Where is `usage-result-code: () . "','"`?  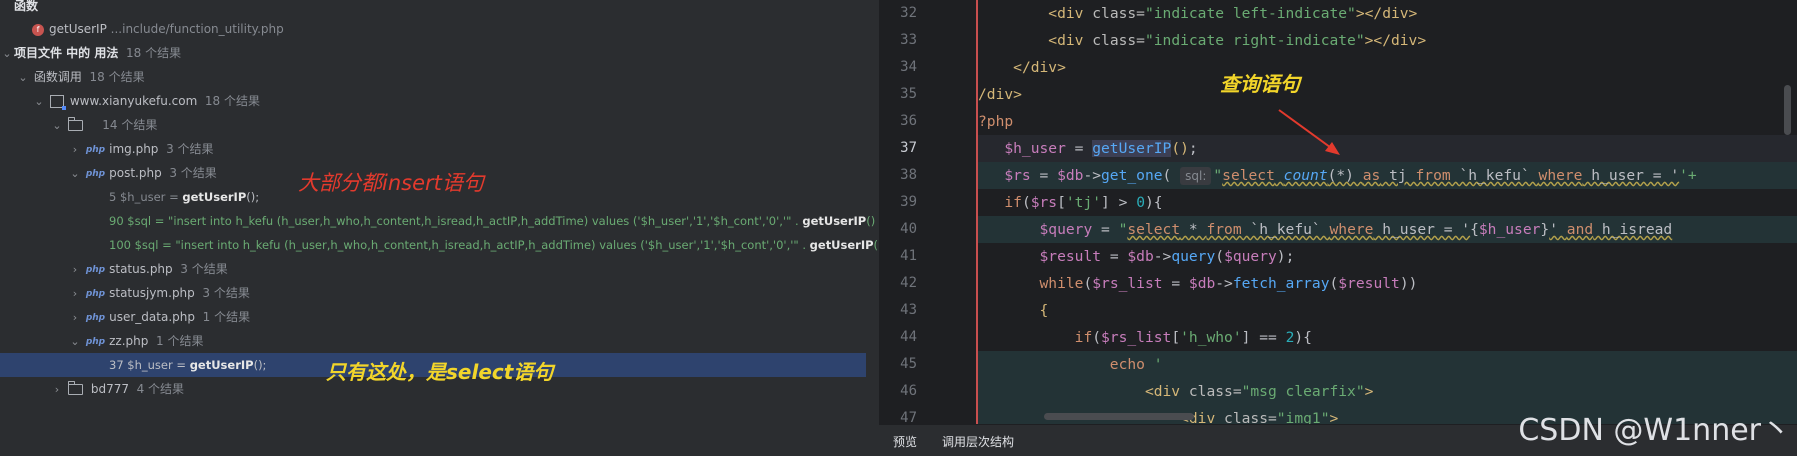
usage-result-code: () . "','" is located at coordinates (872, 221).